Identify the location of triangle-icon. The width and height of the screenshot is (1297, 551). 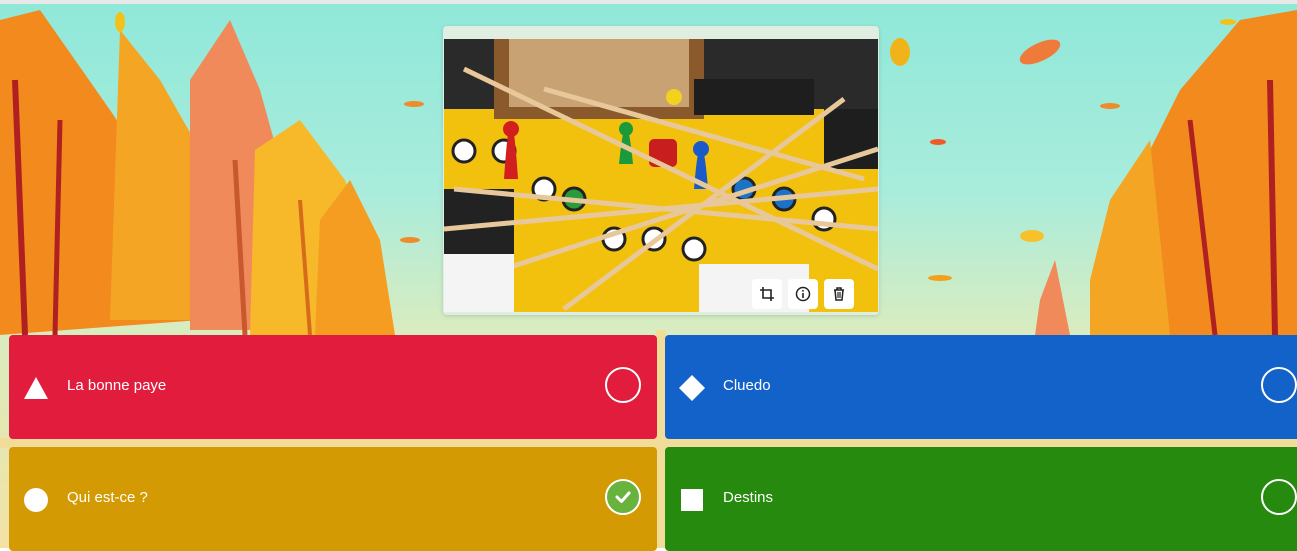
(36, 388).